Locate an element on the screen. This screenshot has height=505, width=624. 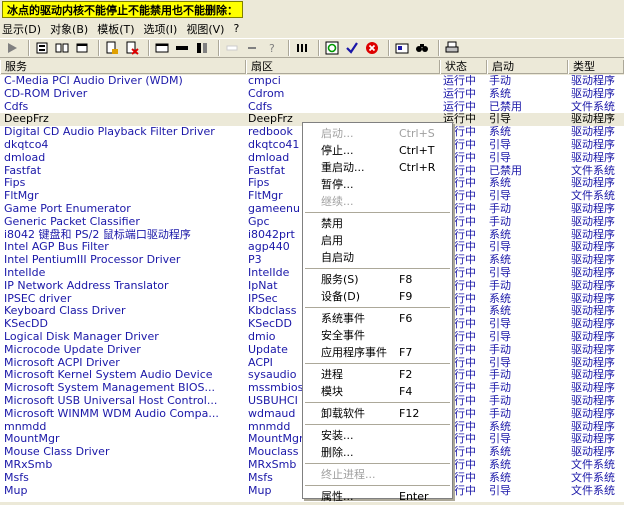
sector-cell: cmpci is located at coordinates (264, 81).